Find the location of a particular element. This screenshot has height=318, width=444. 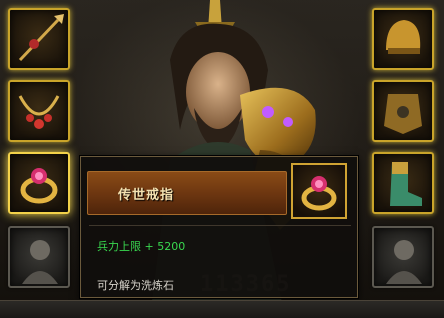

tooltip-divider is located at coordinates (220, 225).